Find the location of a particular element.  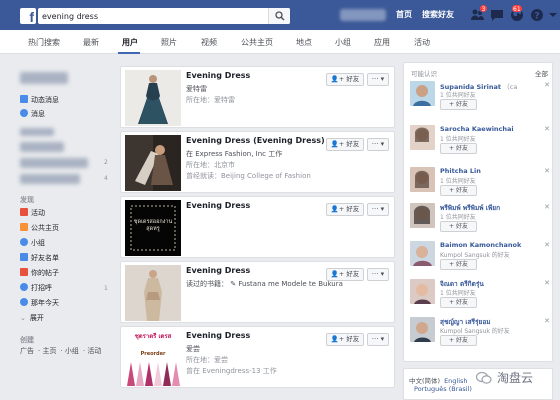

tab-photos: 照片 is located at coordinates (169, 42).